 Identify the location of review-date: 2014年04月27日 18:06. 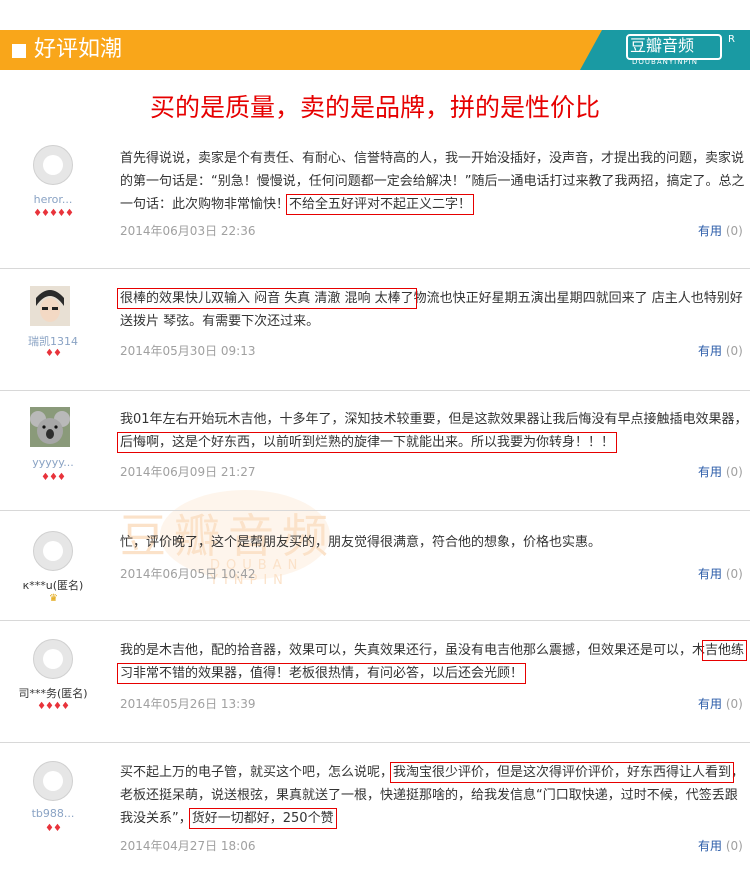
(188, 846).